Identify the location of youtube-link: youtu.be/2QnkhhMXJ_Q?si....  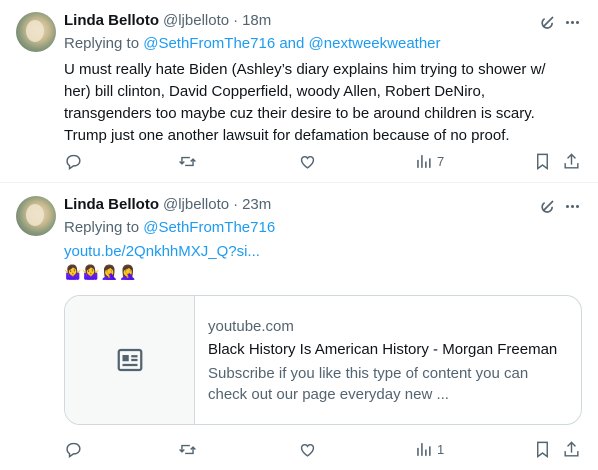
(162, 251).